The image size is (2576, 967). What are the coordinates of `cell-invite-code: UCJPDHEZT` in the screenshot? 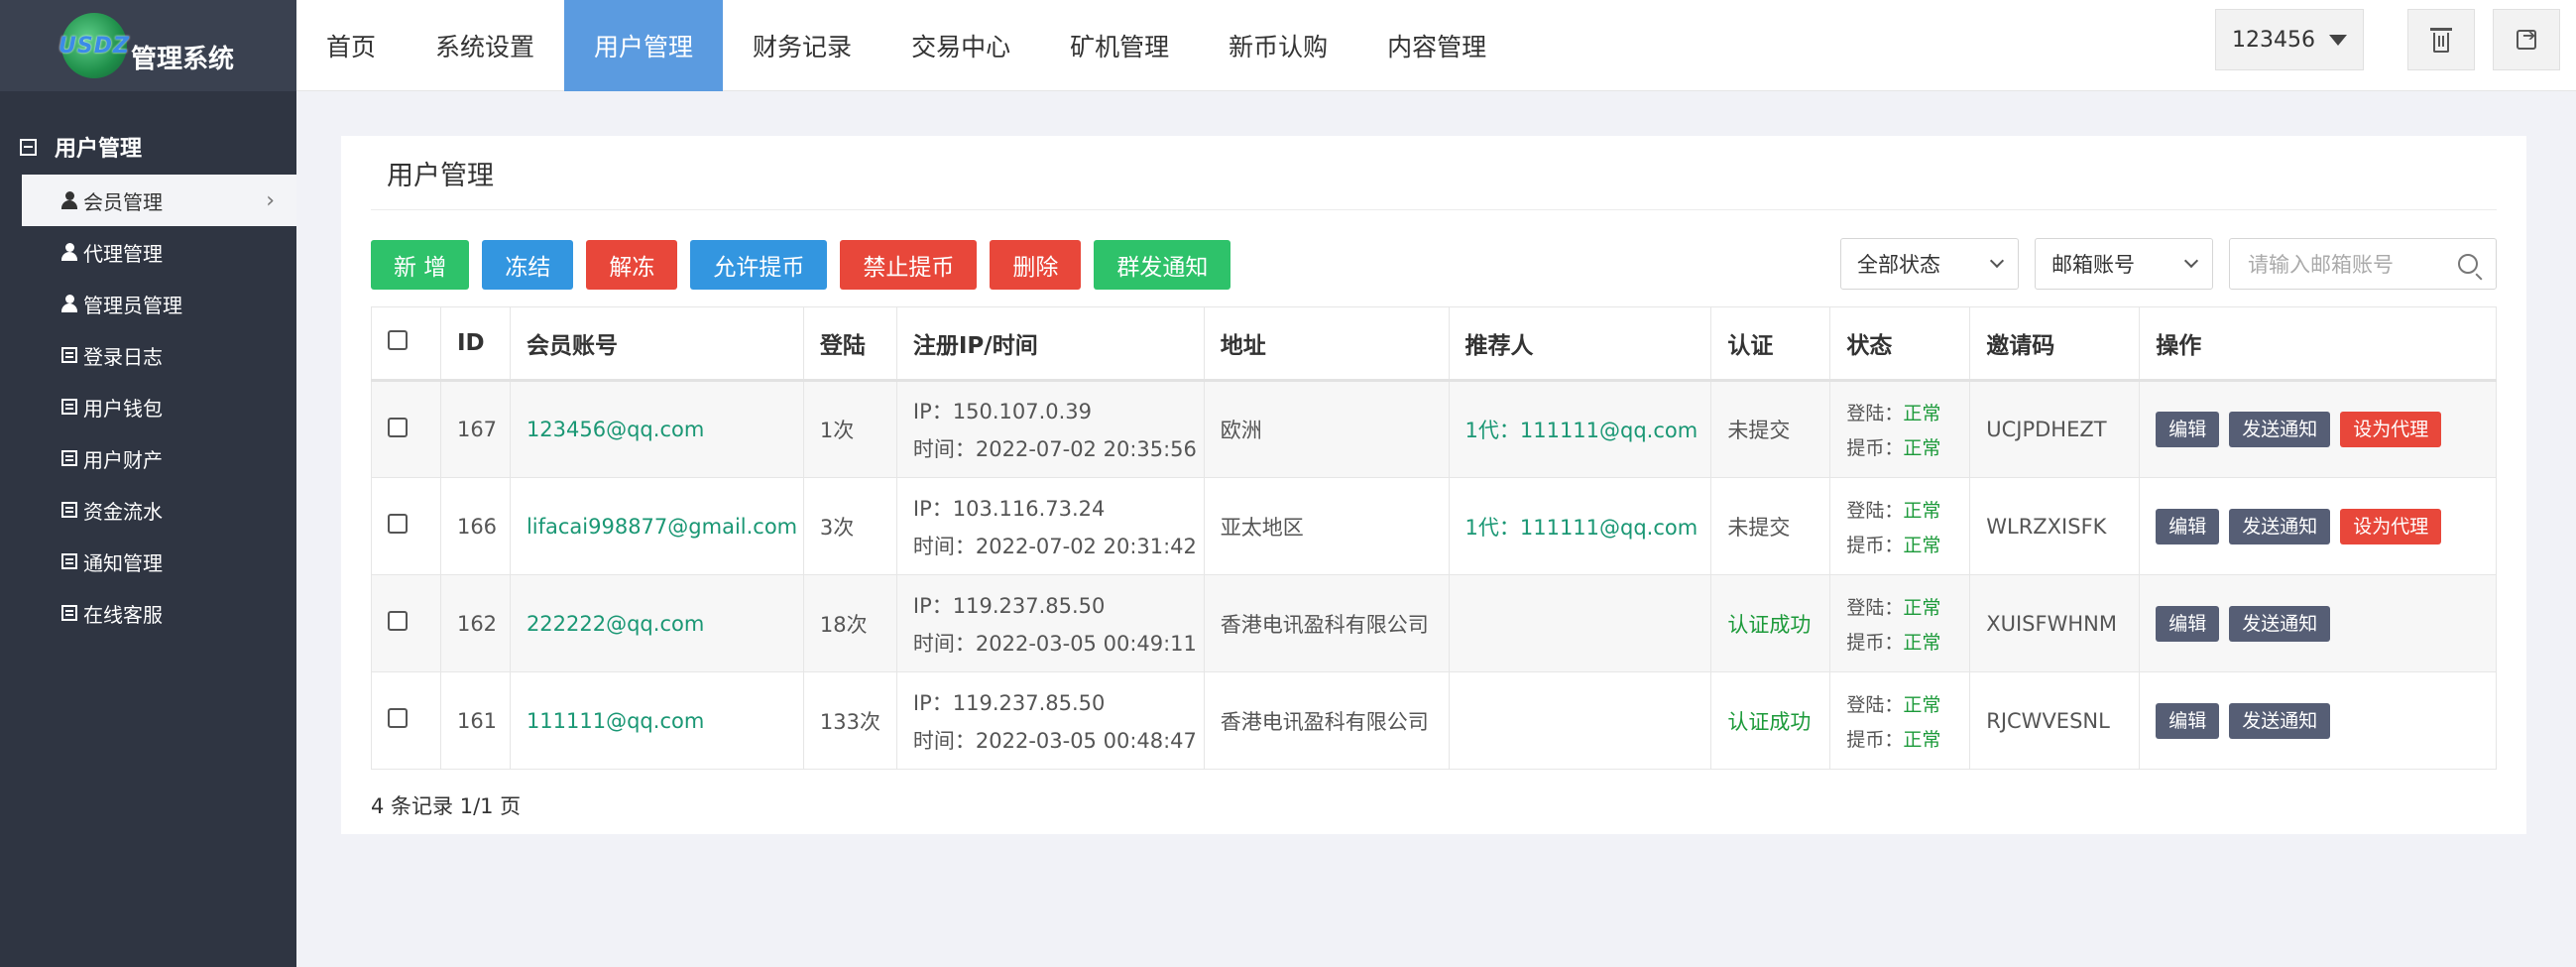 It's located at (2055, 429).